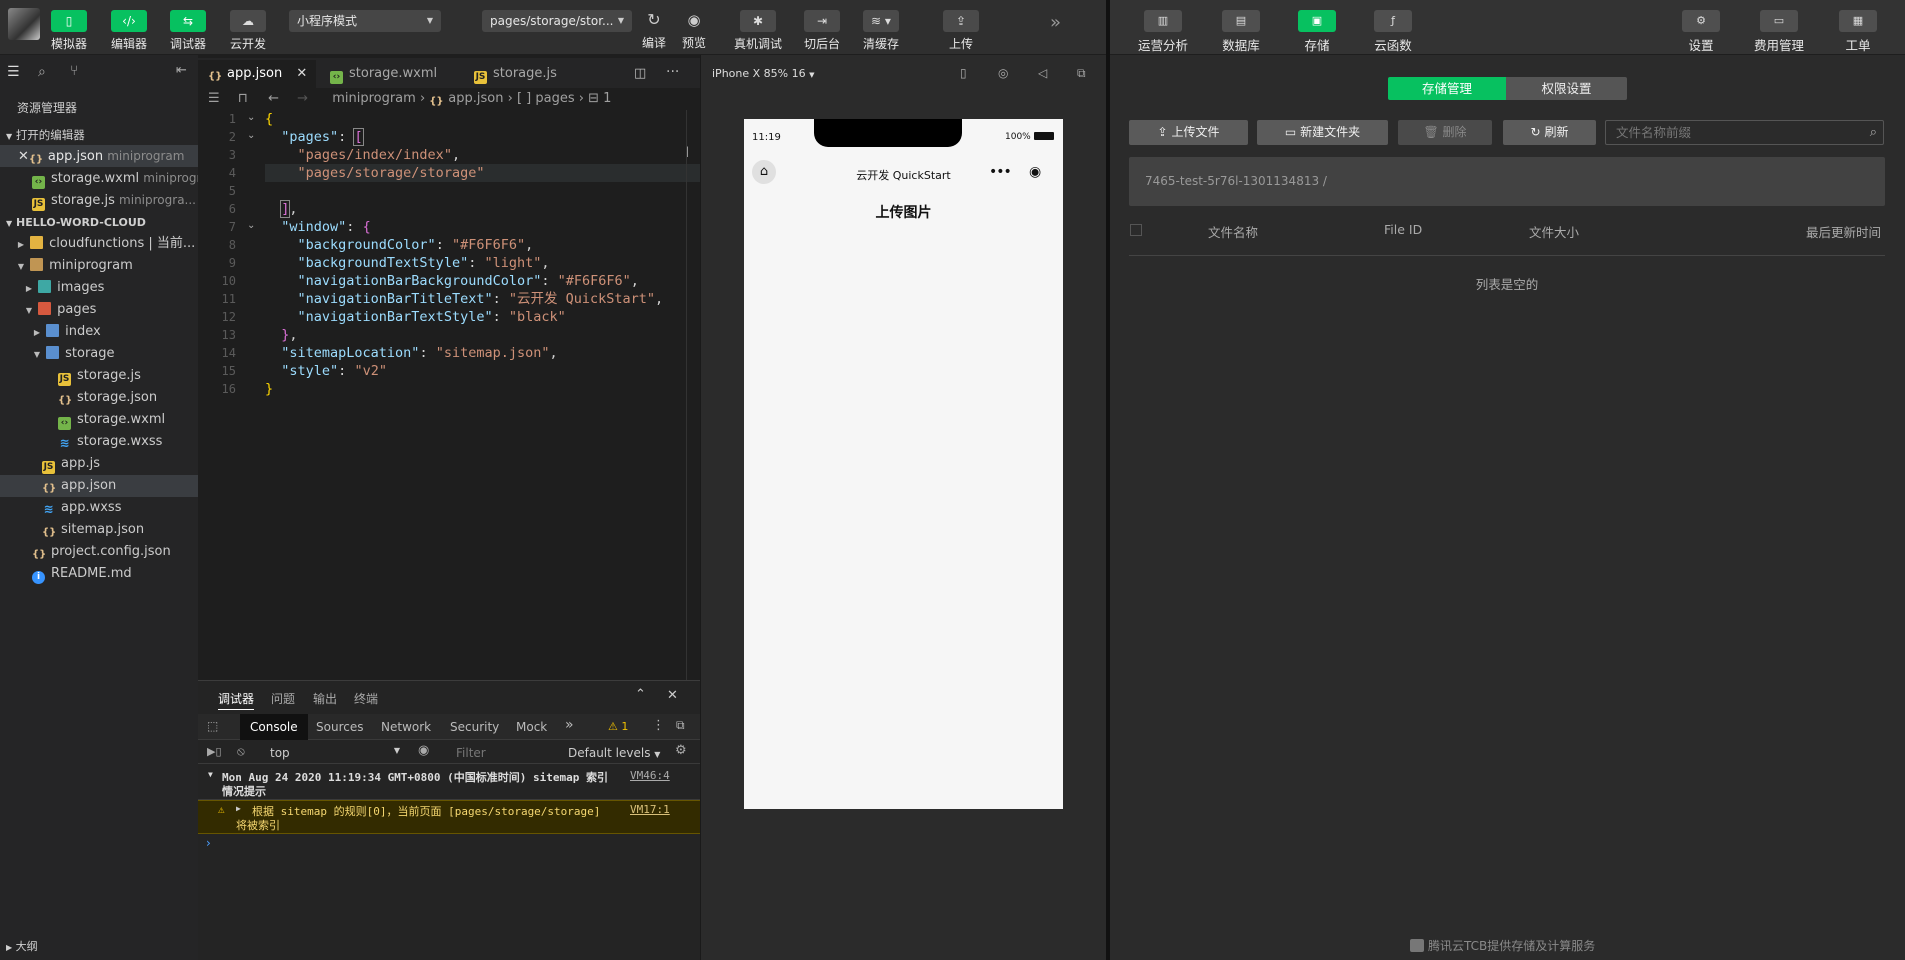 This screenshot has width=1905, height=960. What do you see at coordinates (640, 73) in the screenshot?
I see `split-editor-icon: ◫` at bounding box center [640, 73].